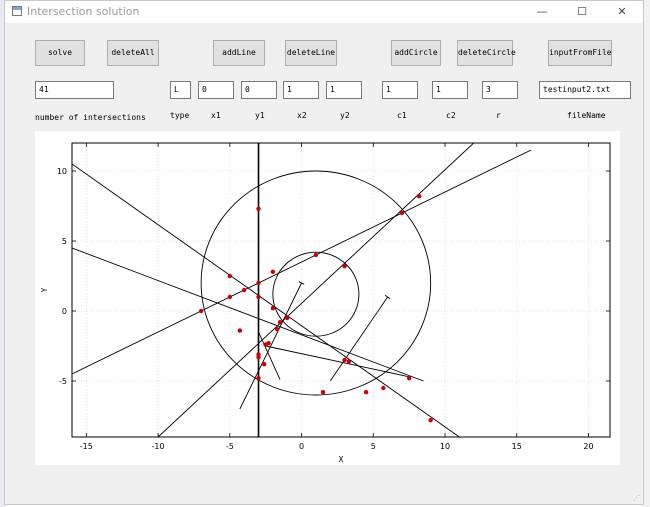  I want to click on y1-label: y1, so click(260, 115).